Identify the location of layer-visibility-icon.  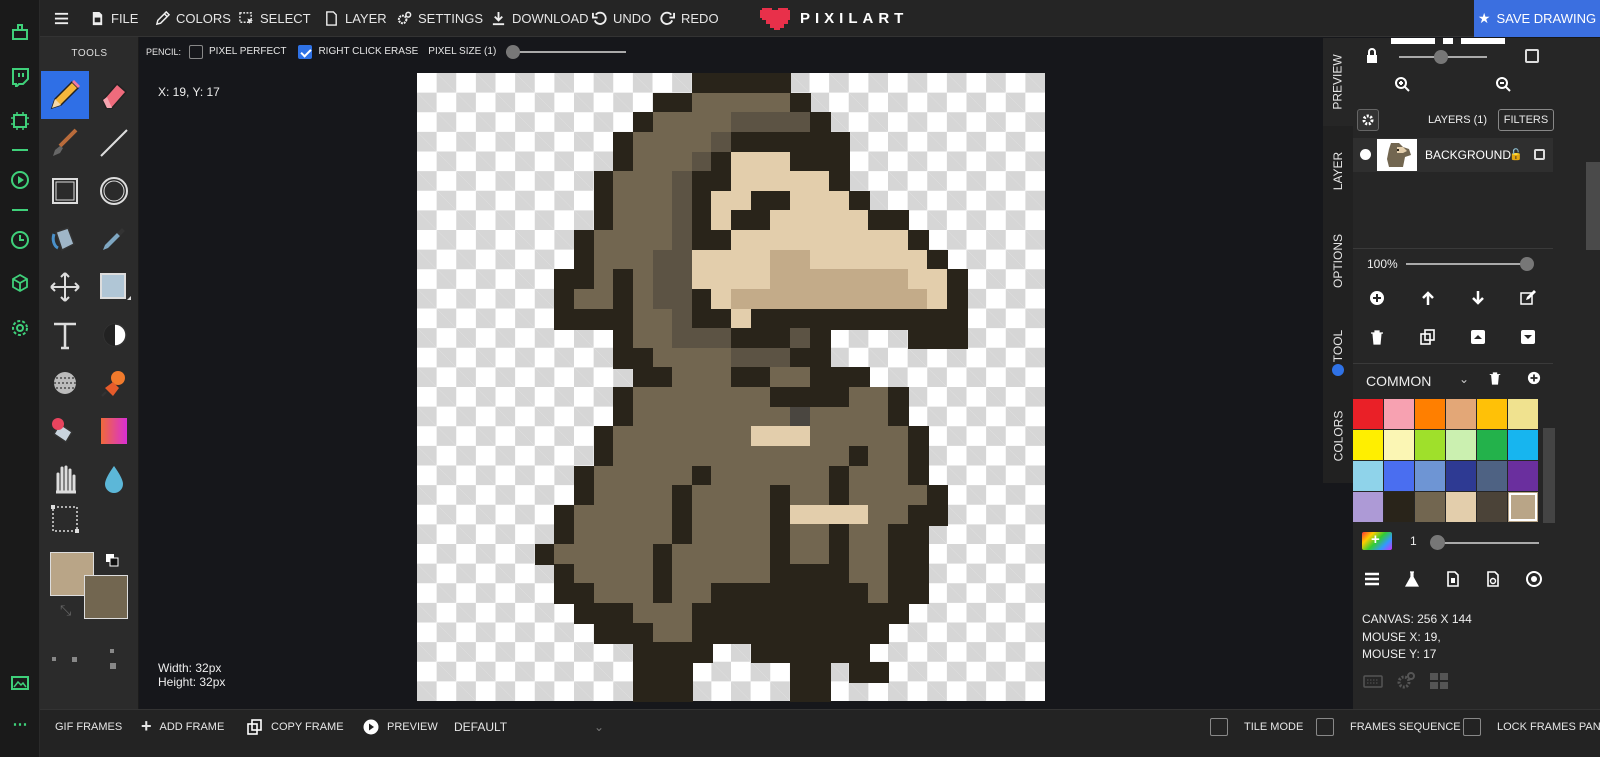
(1365, 154).